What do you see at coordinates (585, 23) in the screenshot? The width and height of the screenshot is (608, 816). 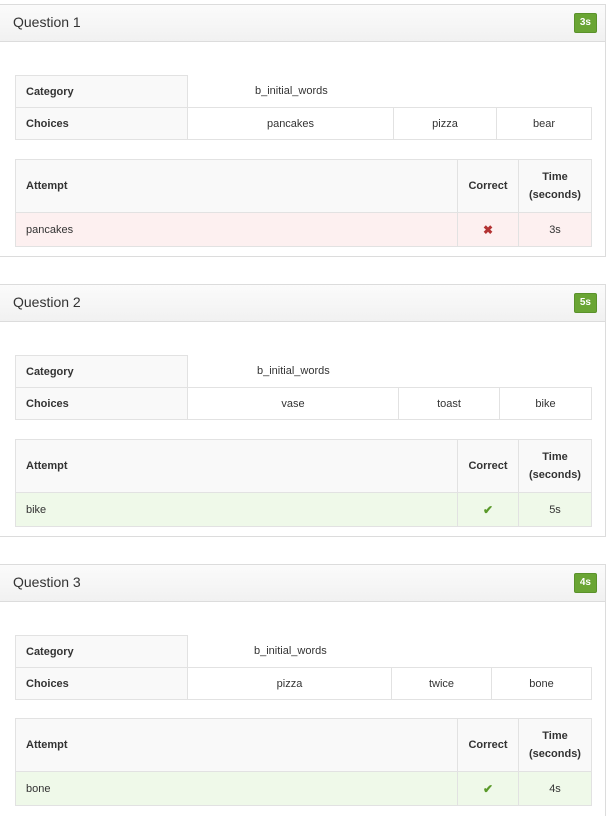 I see `time-badge-1: 3s` at bounding box center [585, 23].